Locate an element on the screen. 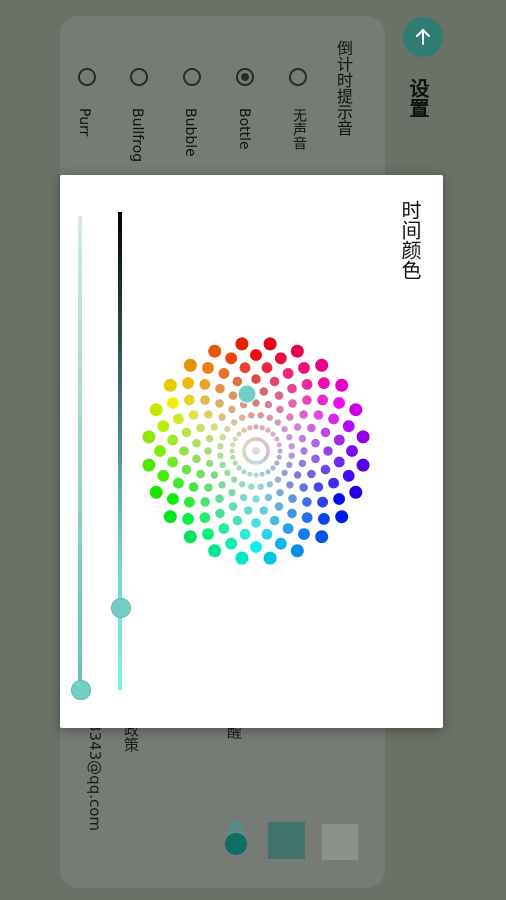  radio-purr is located at coordinates (87, 77).